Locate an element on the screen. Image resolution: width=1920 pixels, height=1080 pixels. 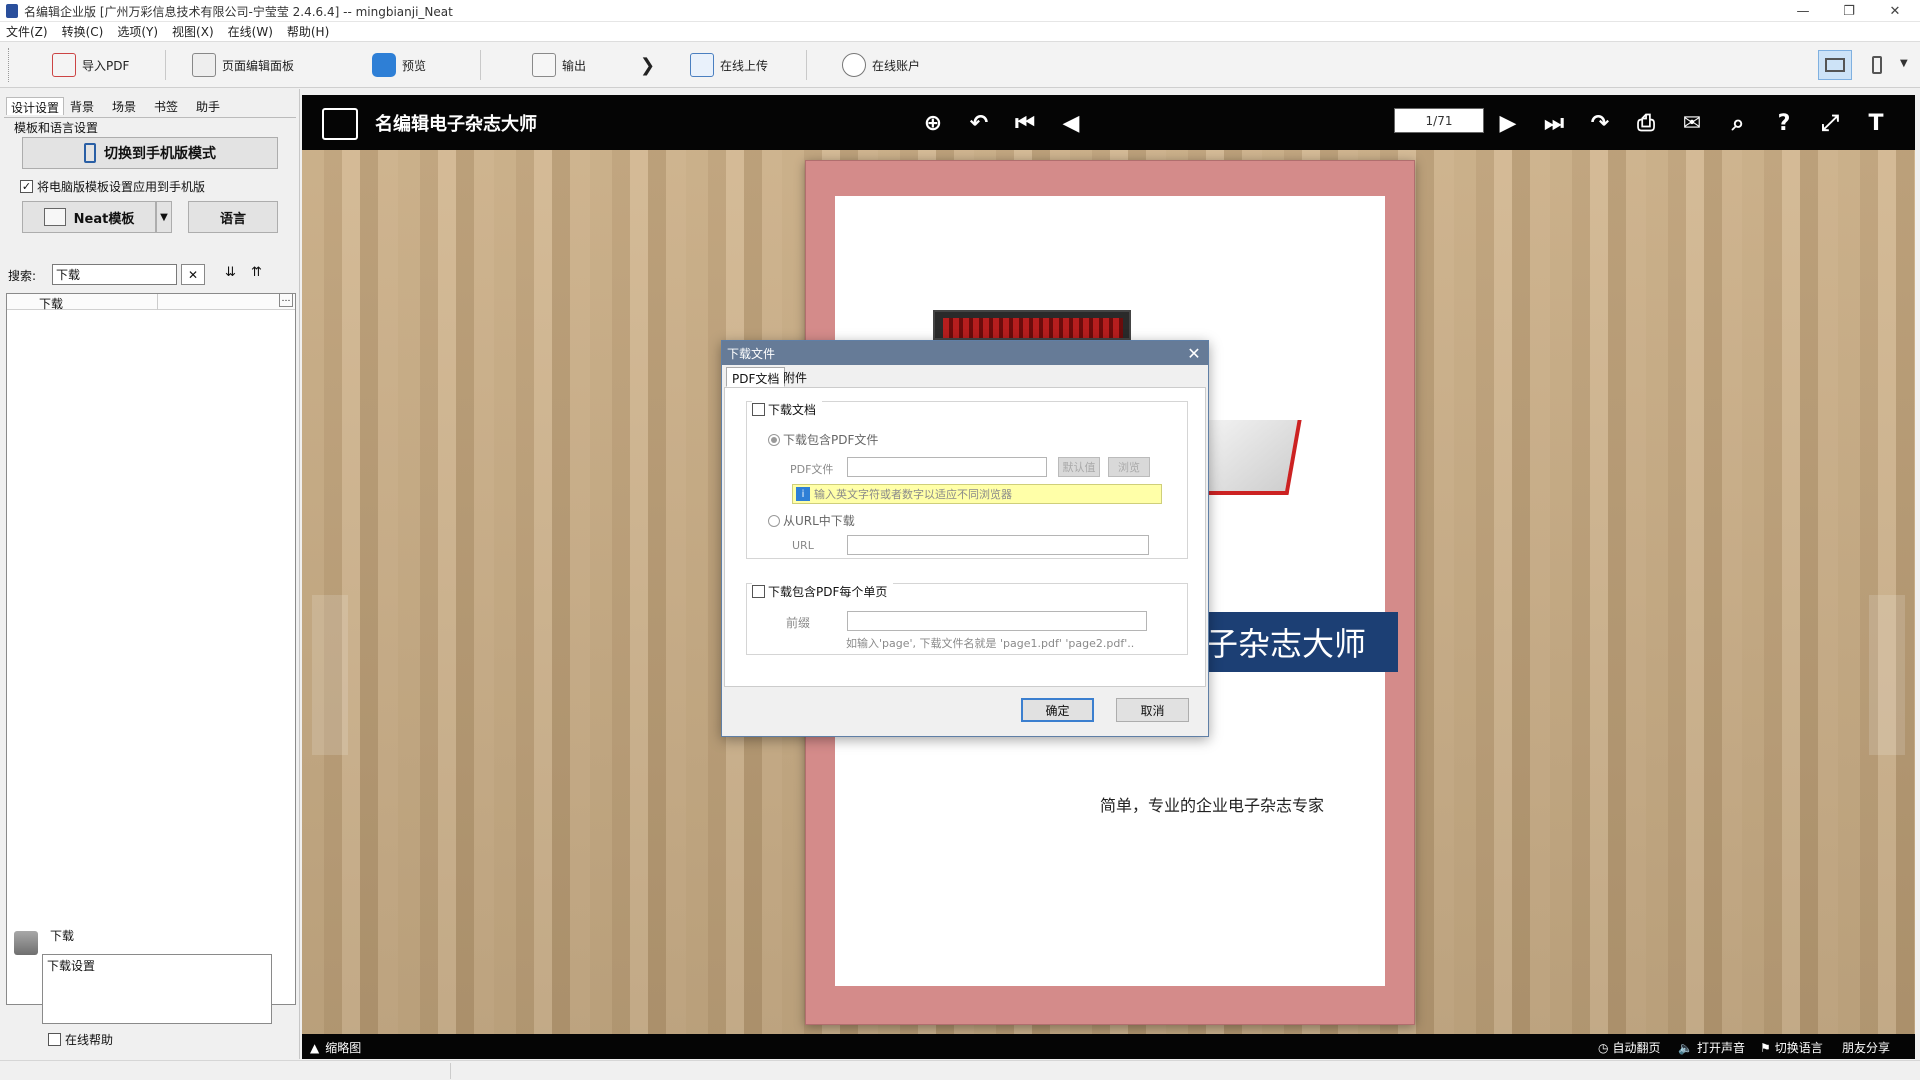
menu-options: 选项(Y) is located at coordinates (137, 31).